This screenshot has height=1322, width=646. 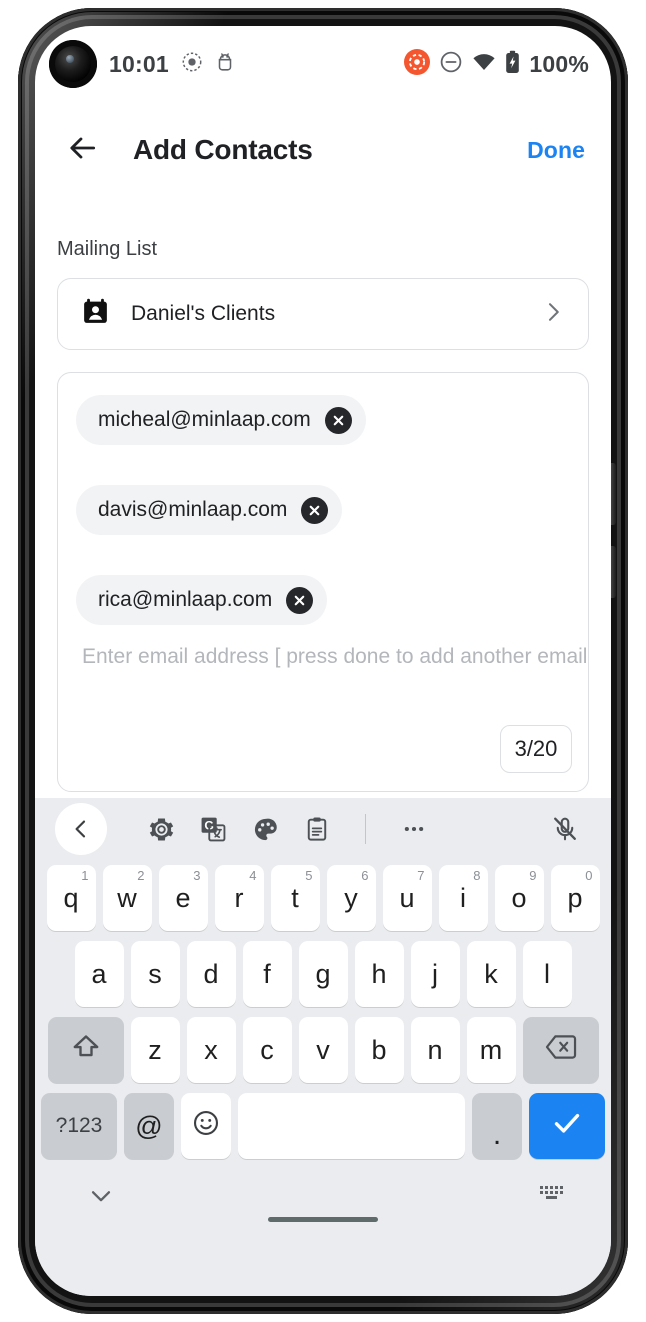 I want to click on key-label: o, so click(x=519, y=897).